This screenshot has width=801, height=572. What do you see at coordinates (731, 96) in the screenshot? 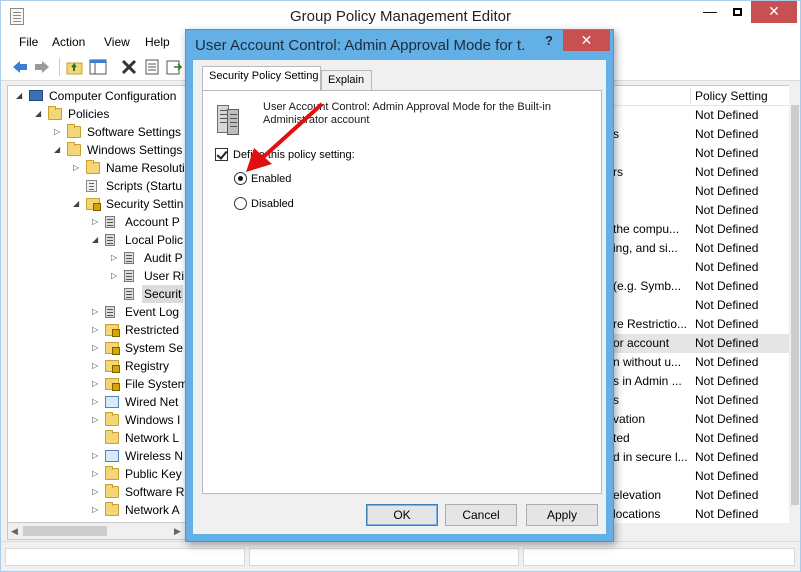
I see `column-header-policy-setting: Policy Setting` at bounding box center [731, 96].